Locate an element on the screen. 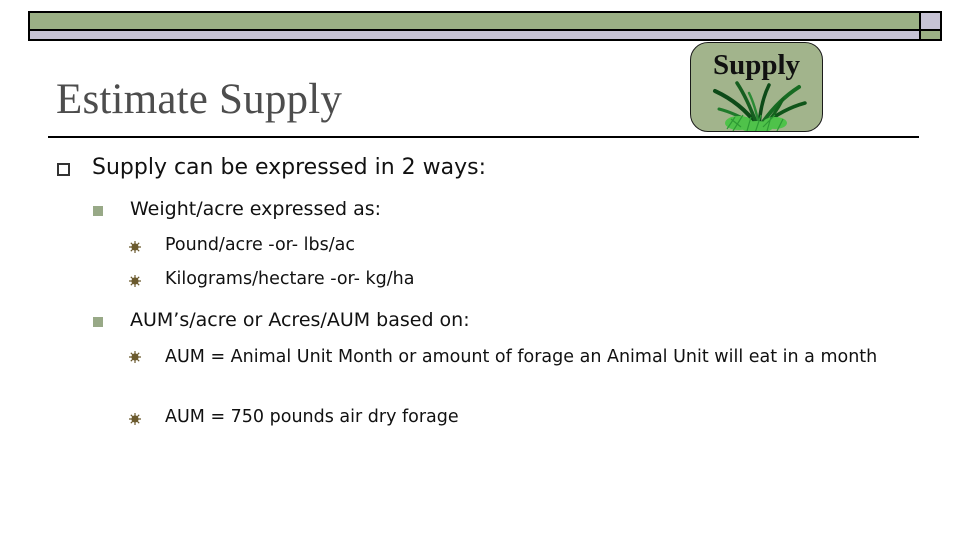 Image resolution: width=960 pixels, height=540 pixels. bullet-level1: Supply can be expressed in 2 ways: is located at coordinates (289, 167).